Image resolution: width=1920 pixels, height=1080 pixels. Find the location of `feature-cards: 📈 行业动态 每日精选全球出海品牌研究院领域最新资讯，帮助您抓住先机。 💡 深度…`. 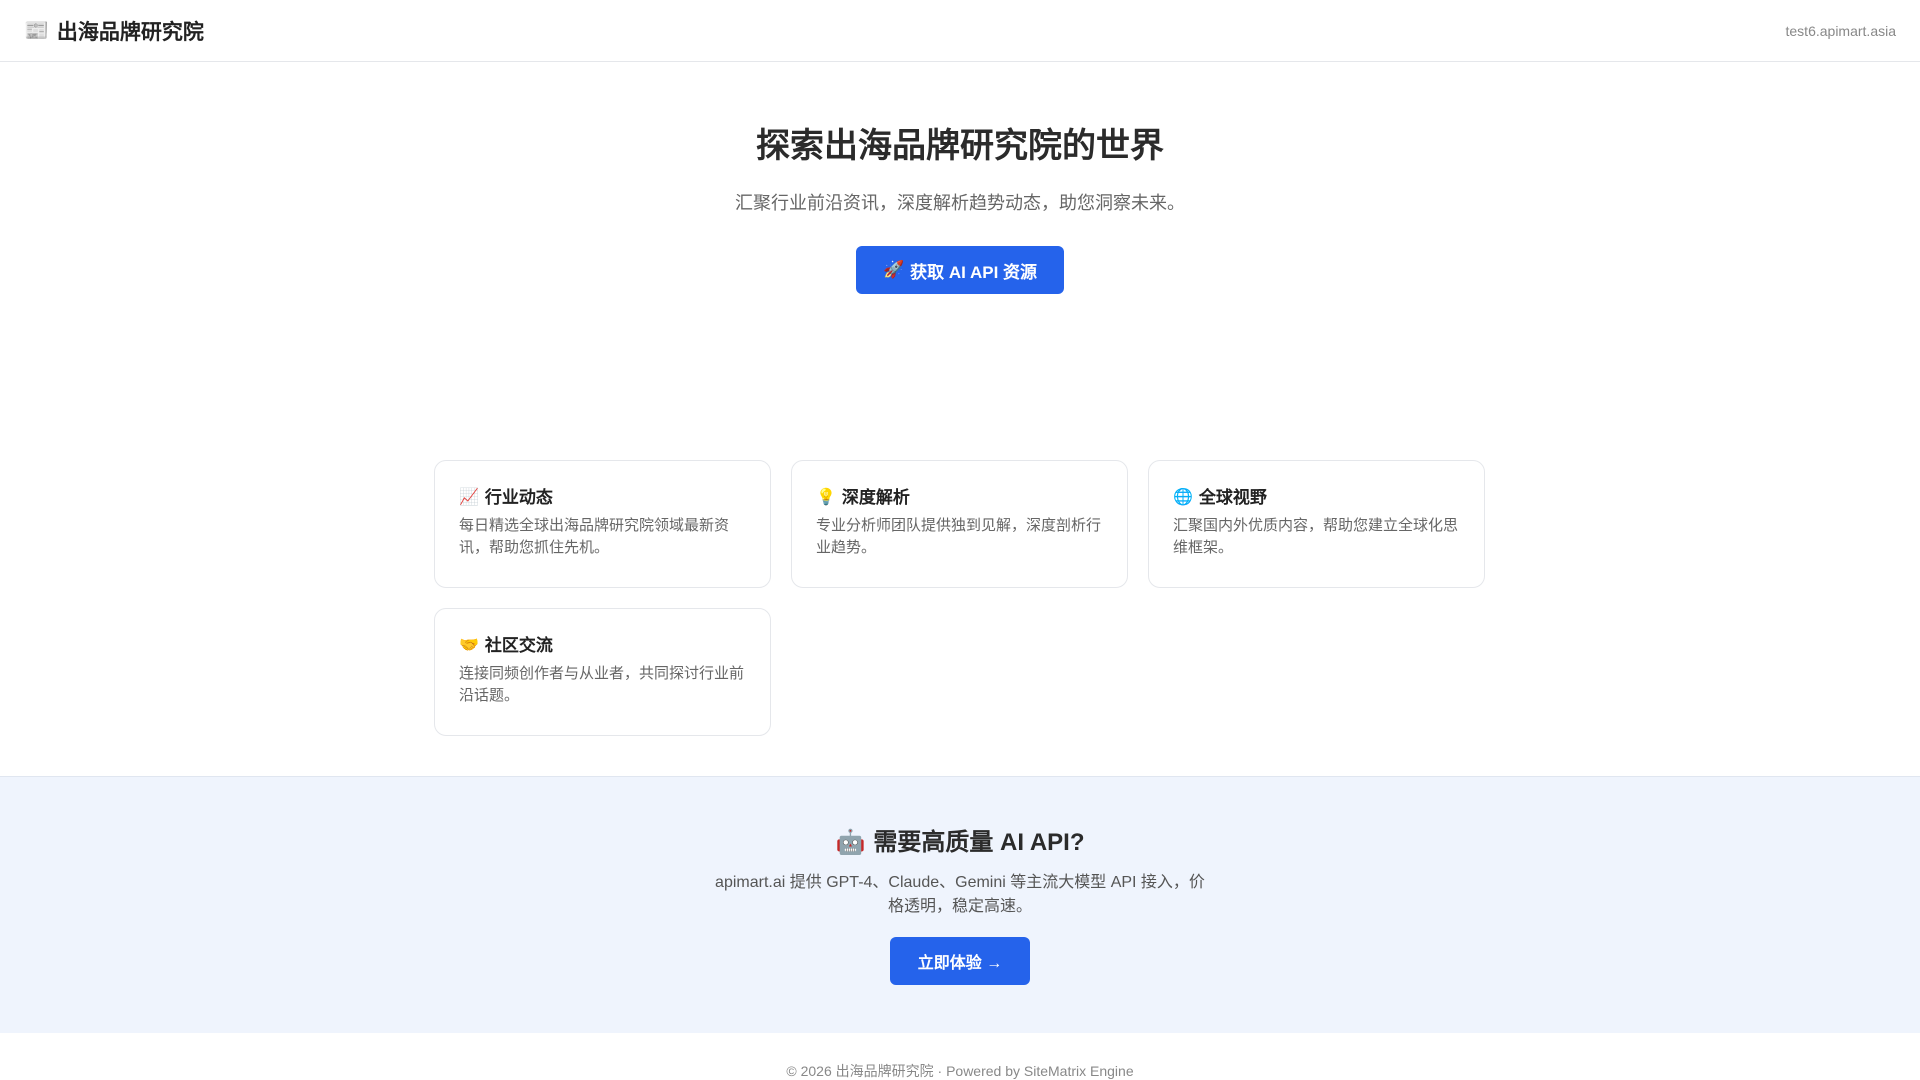

feature-cards: 📈 行业动态 每日精选全球出海品牌研究院领域最新资讯，帮助您抓住先机。 💡 深度… is located at coordinates (960, 598).